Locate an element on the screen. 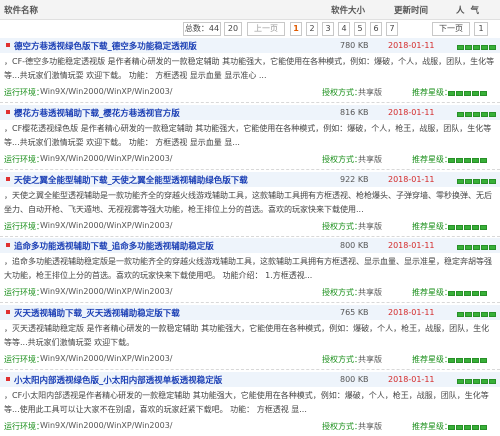 The width and height of the screenshot is (500, 436). pager-page-1: 1 is located at coordinates (296, 29).